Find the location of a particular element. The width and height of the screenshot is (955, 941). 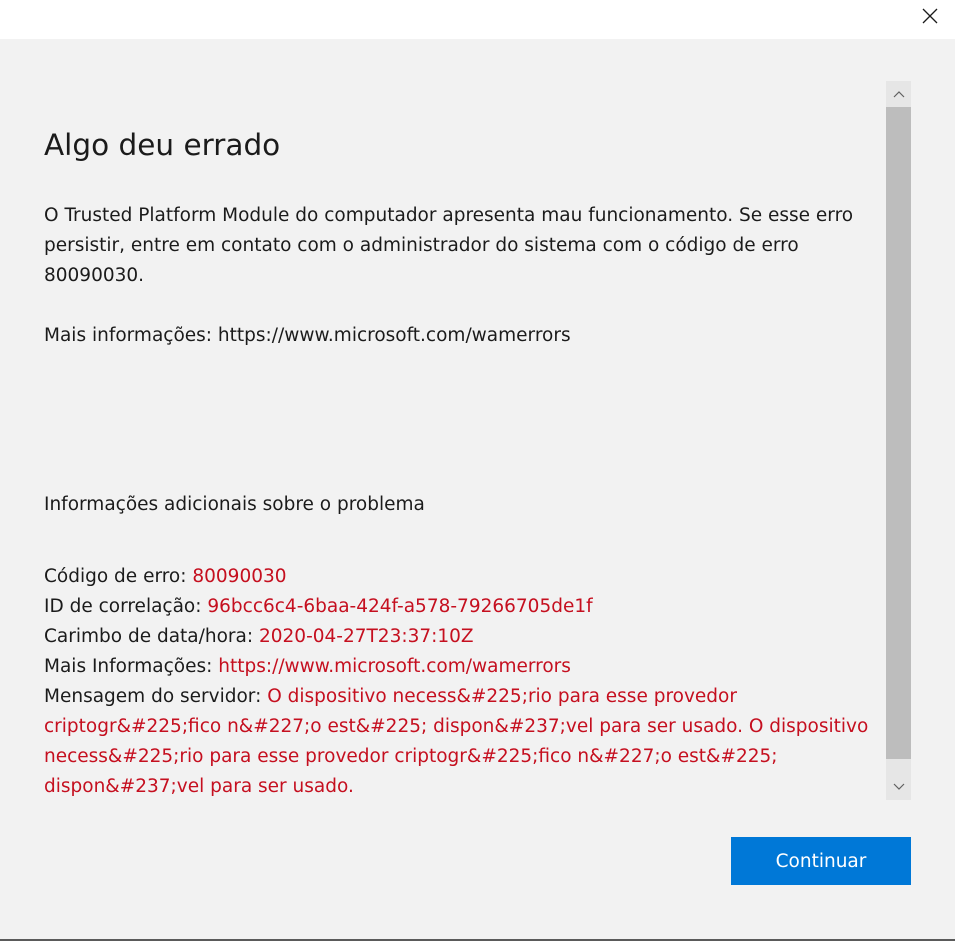

more-info-link: https://www.microsoft.com/wamerrors is located at coordinates (394, 666).